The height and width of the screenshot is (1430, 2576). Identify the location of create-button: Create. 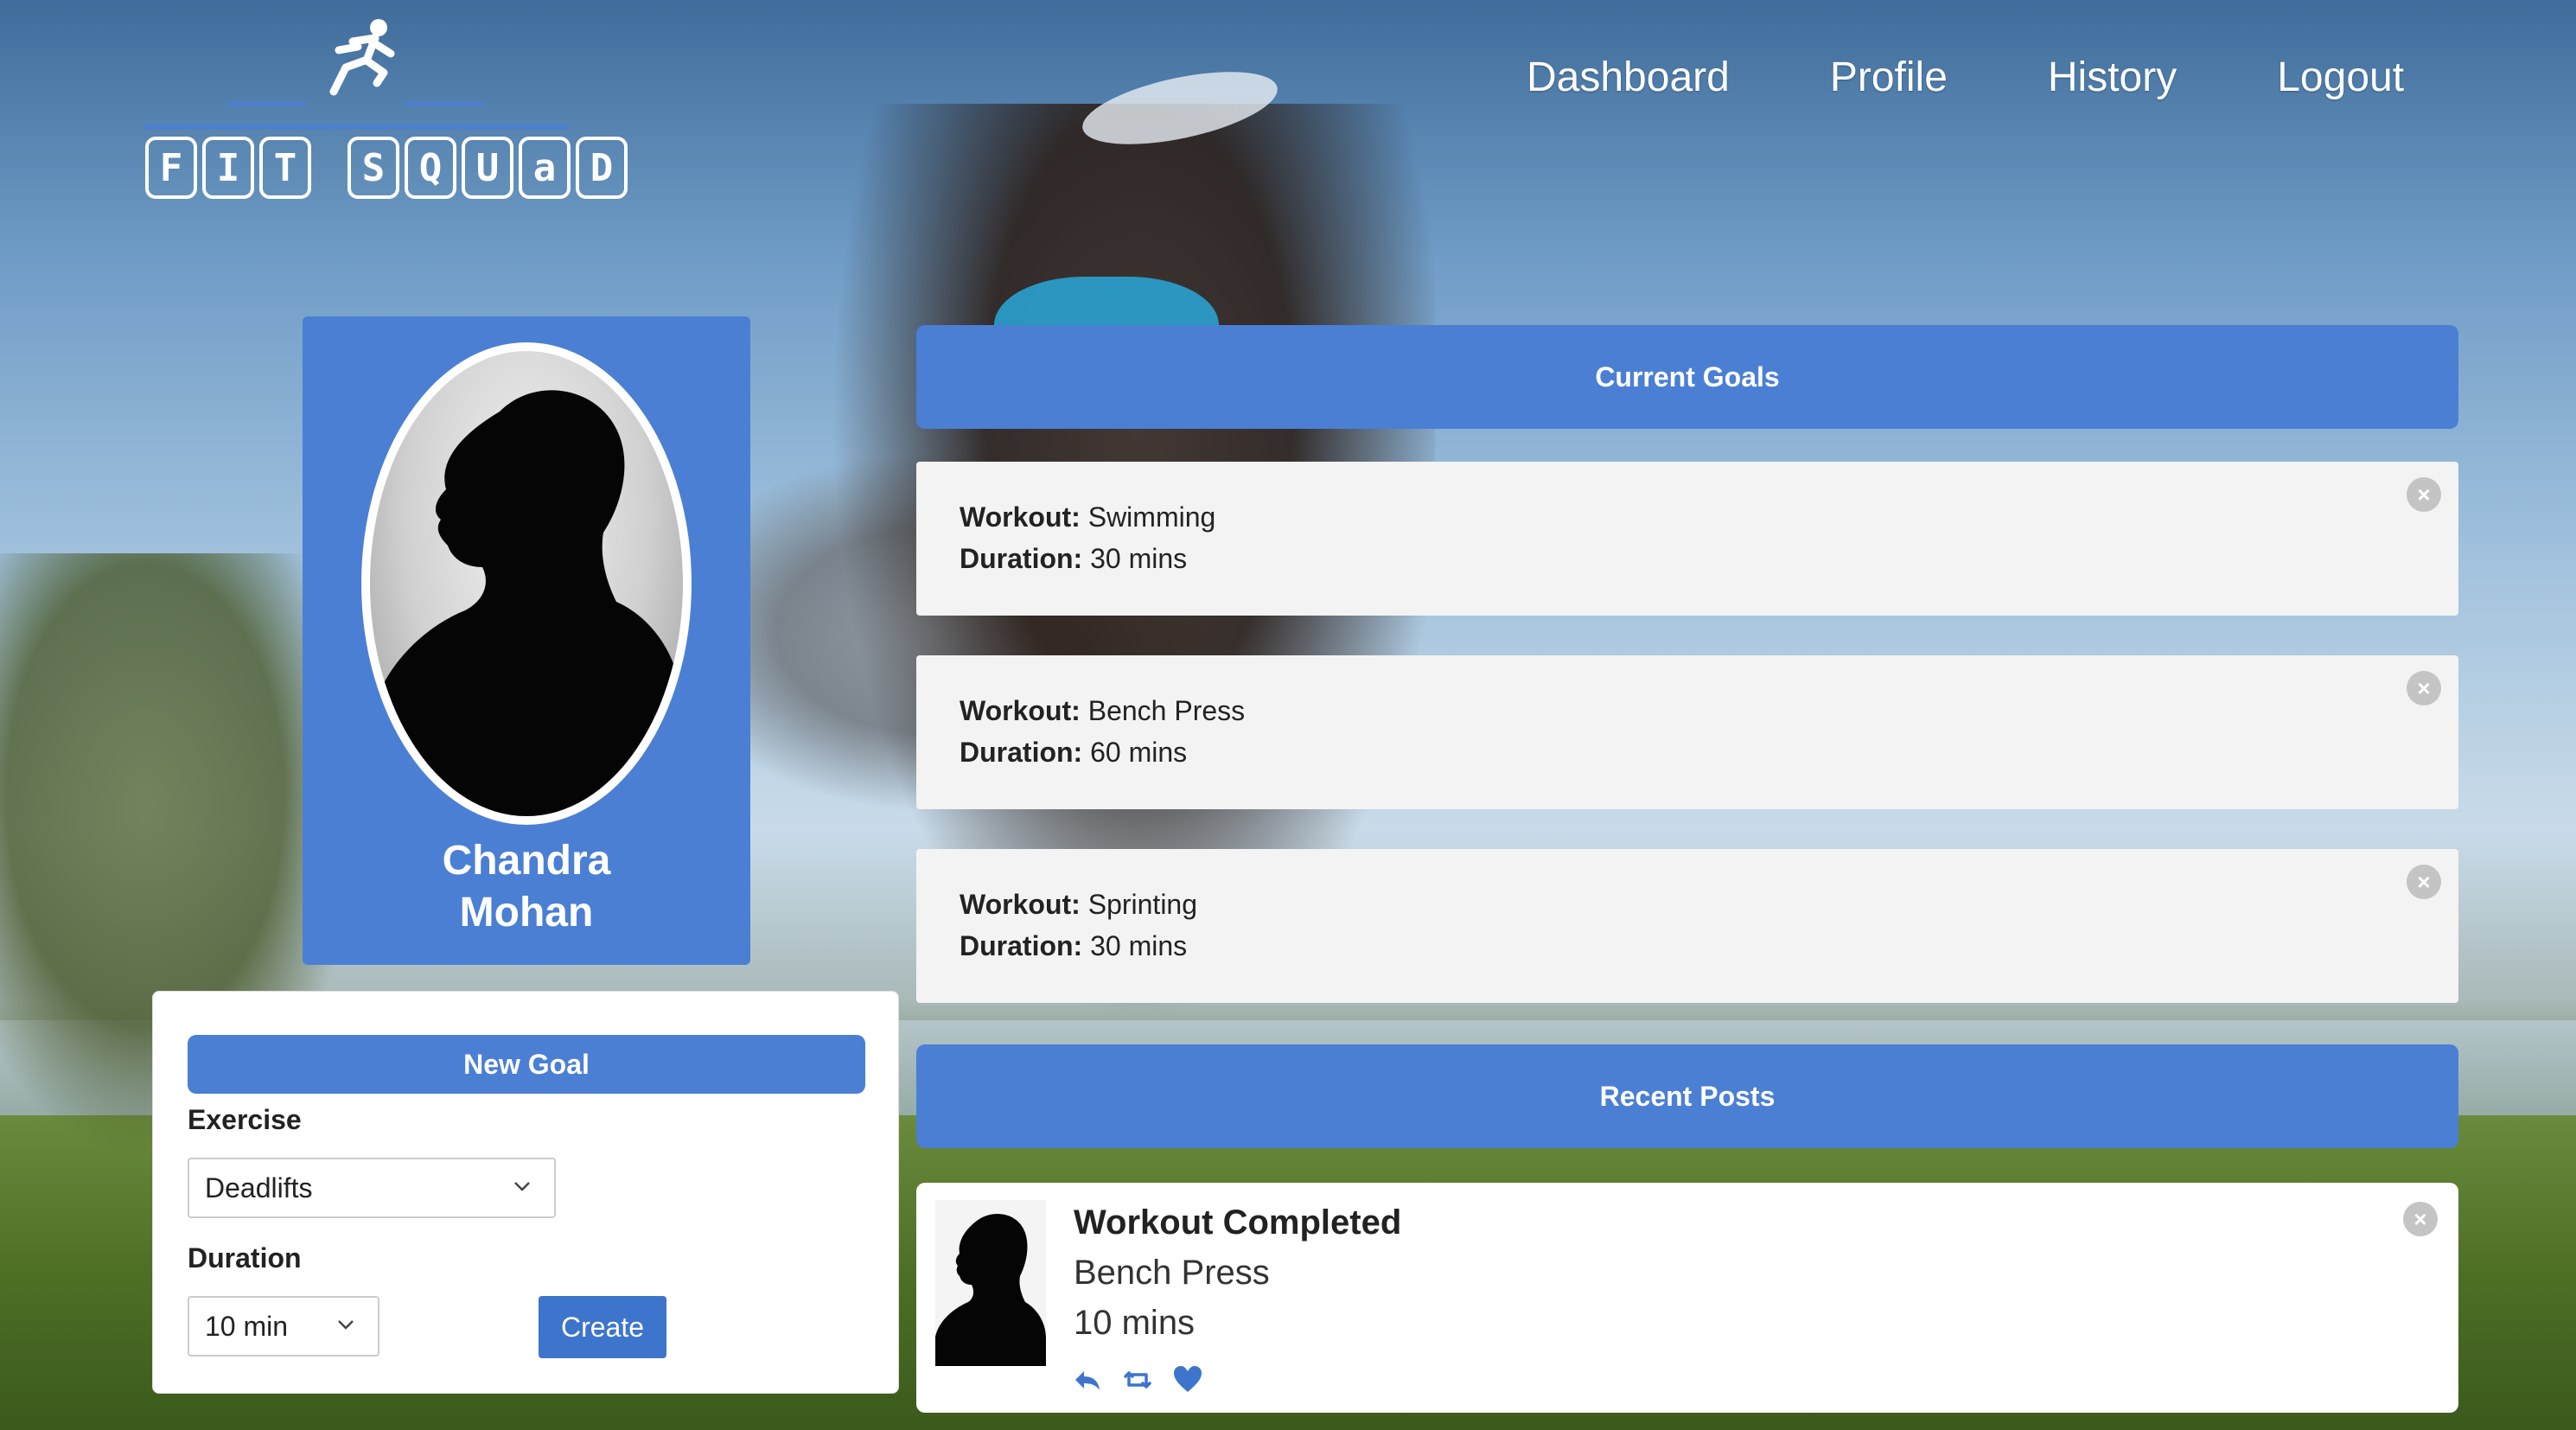
(602, 1327).